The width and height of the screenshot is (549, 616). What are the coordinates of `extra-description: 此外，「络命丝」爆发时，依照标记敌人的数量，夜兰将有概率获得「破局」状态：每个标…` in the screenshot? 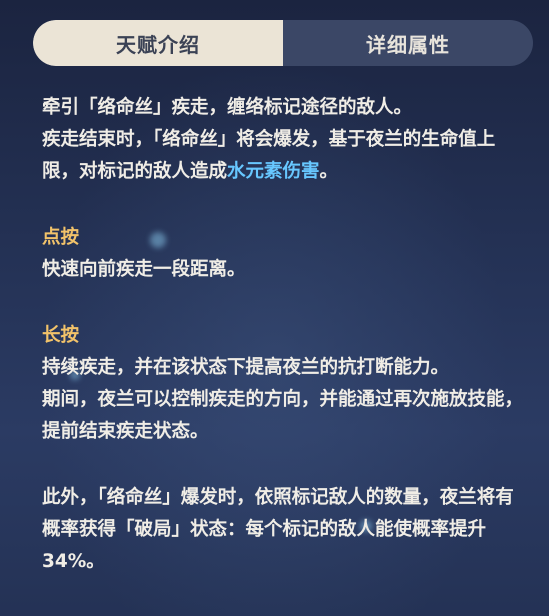 It's located at (278, 529).